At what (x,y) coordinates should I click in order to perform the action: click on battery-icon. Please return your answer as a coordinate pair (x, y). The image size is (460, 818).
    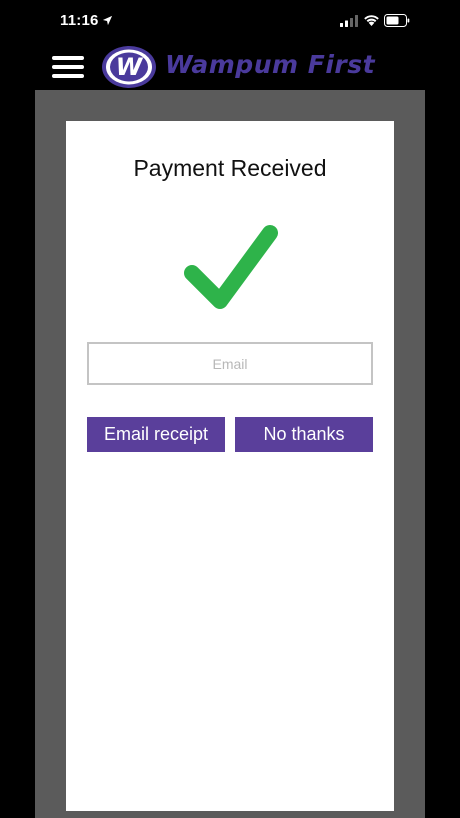
    Looking at the image, I should click on (397, 20).